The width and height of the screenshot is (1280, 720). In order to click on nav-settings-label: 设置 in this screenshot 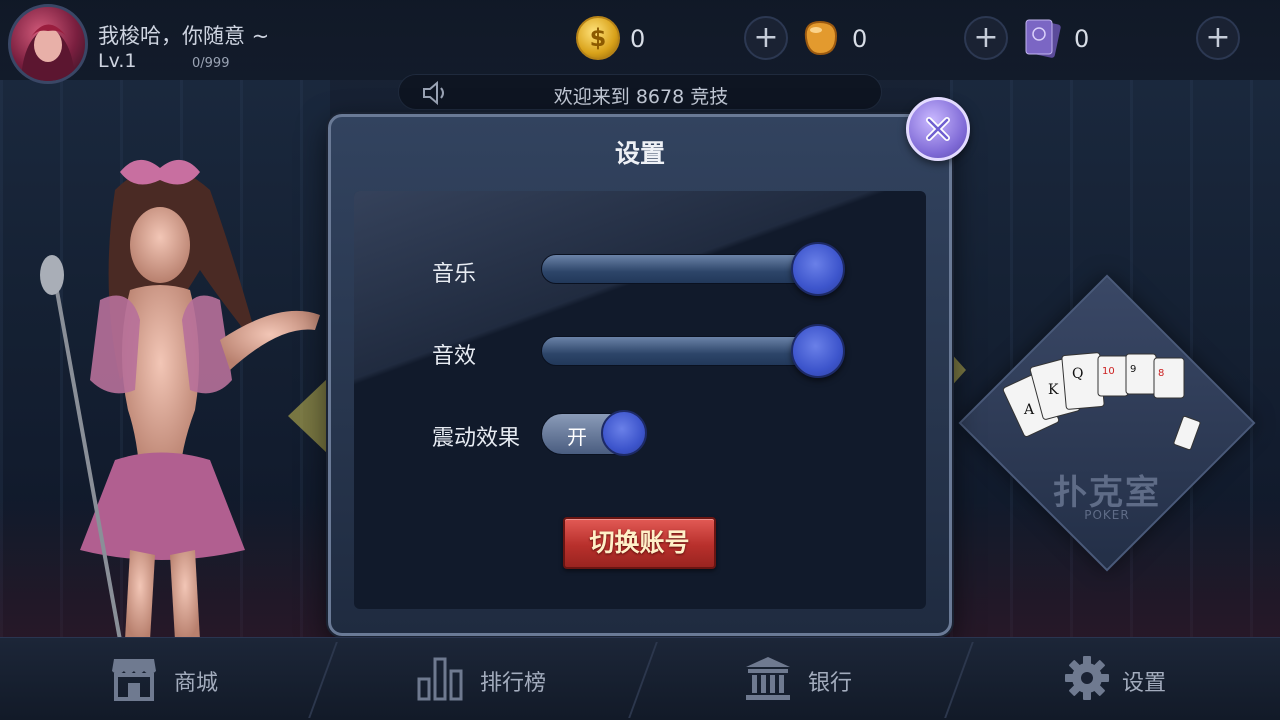, I will do `click(1144, 683)`.